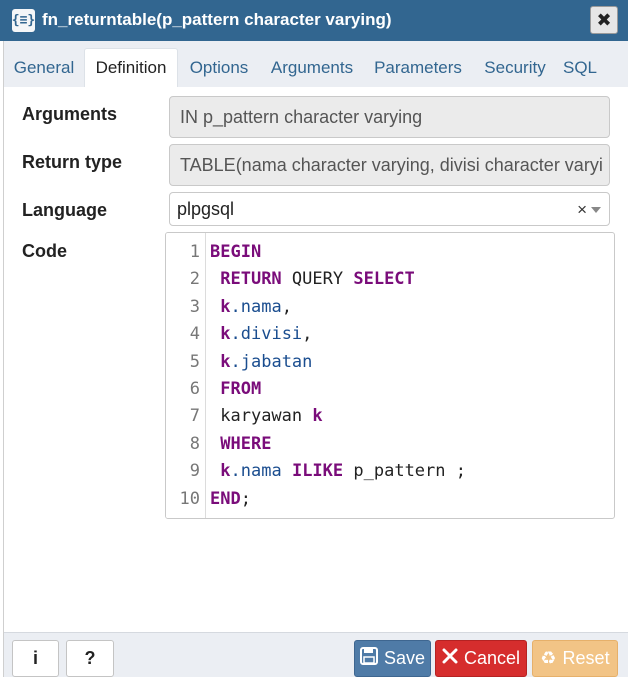 The image size is (628, 677). I want to click on code-line: 2 RETURN QUERY SELECT, so click(390, 279).